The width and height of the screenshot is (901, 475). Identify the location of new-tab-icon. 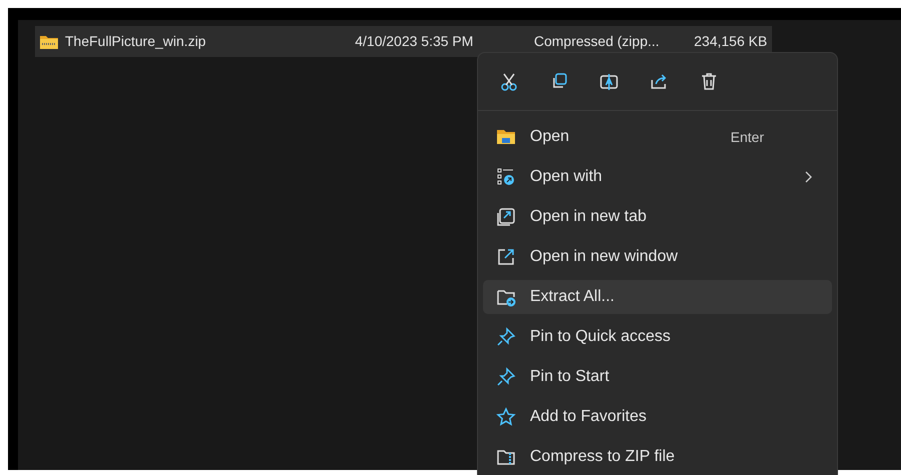
(506, 217).